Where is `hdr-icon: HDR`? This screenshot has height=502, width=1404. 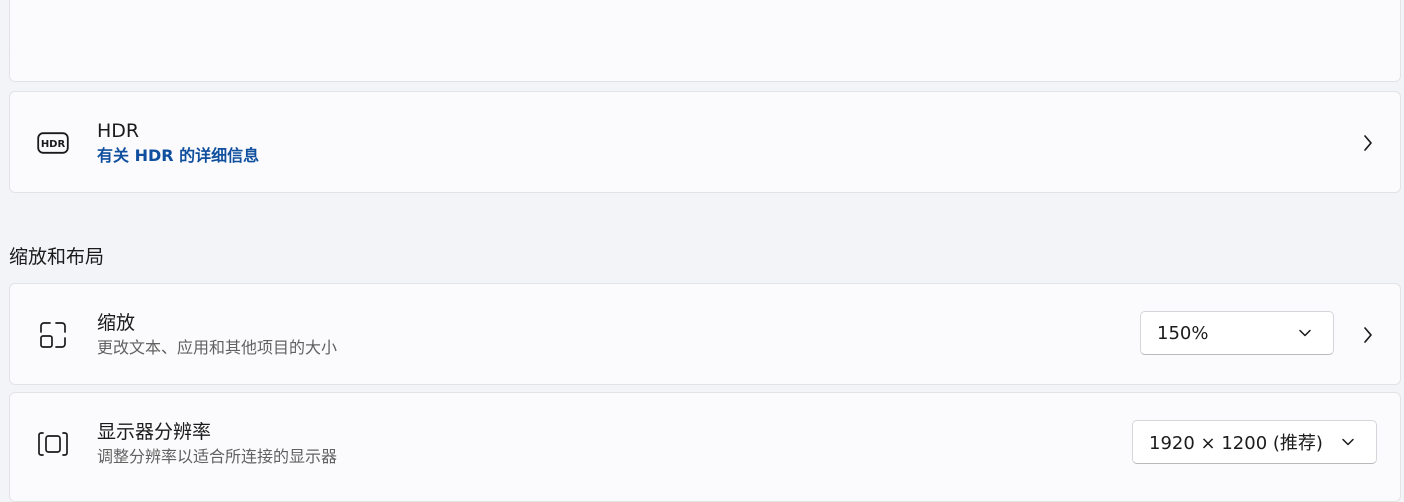
hdr-icon: HDR is located at coordinates (53, 143).